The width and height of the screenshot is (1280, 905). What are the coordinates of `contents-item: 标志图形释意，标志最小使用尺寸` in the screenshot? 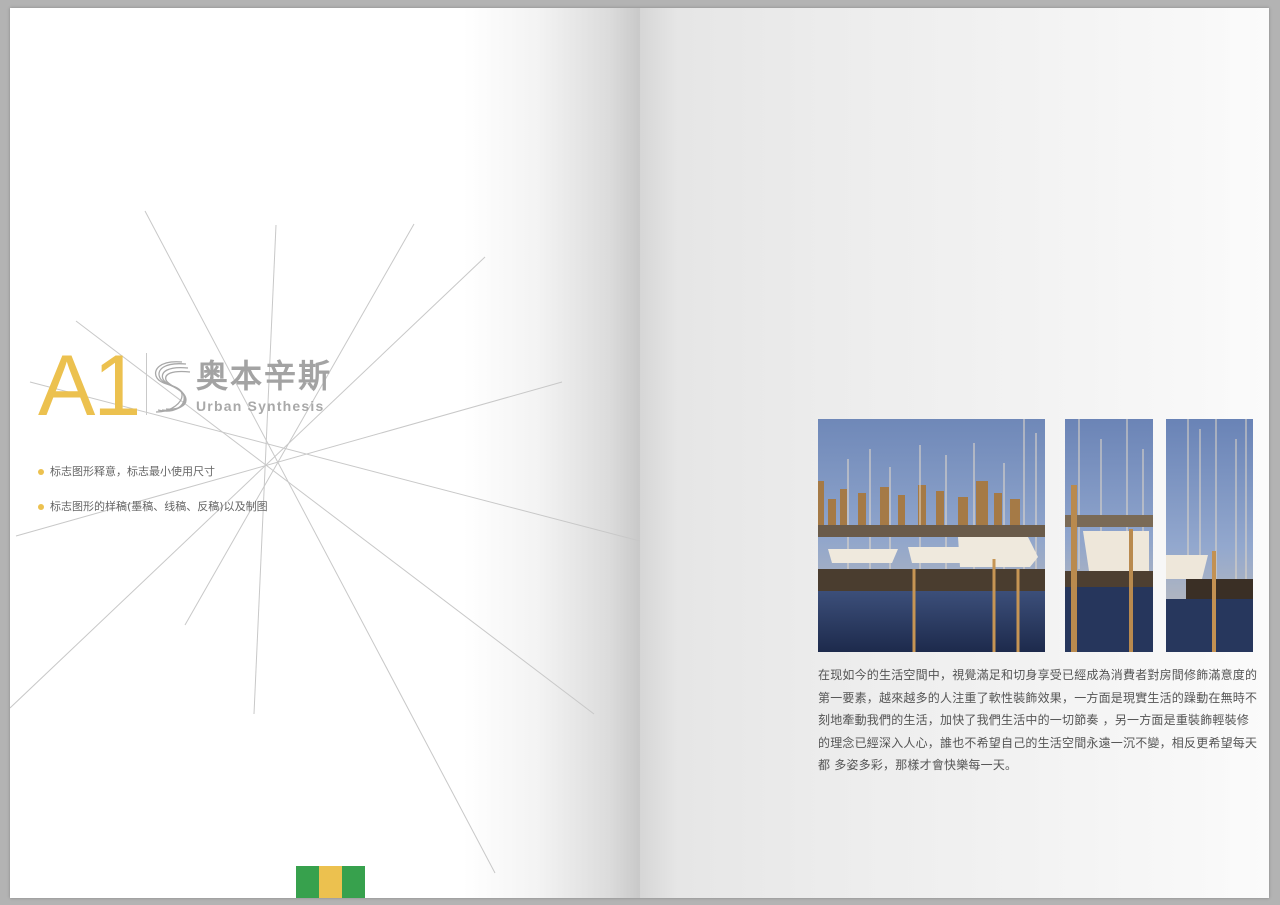 It's located at (153, 472).